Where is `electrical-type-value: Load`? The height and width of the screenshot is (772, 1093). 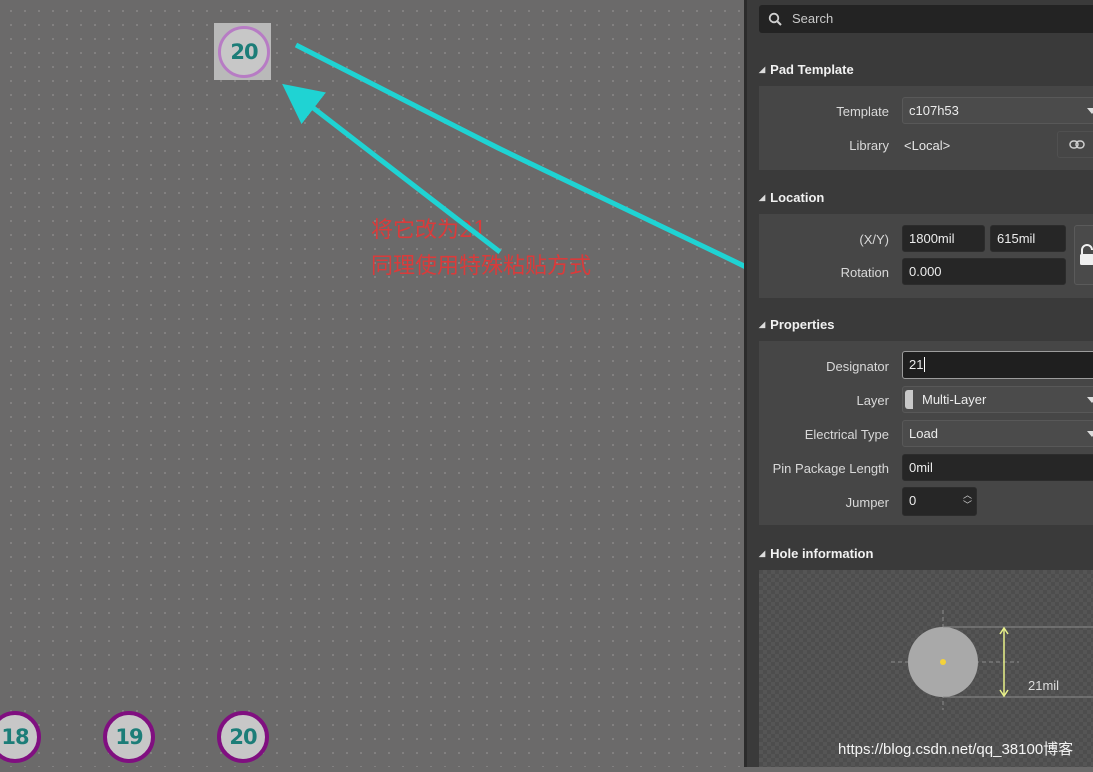
electrical-type-value: Load is located at coordinates (923, 433).